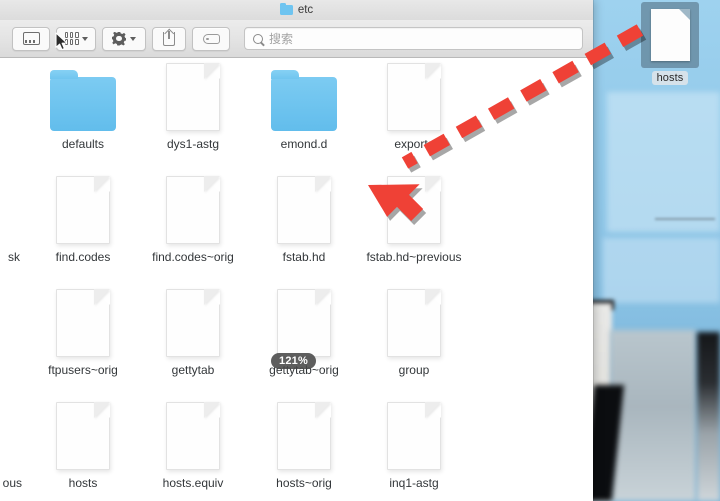  I want to click on file-item-hosts-orig: hosts~orig, so click(304, 444).